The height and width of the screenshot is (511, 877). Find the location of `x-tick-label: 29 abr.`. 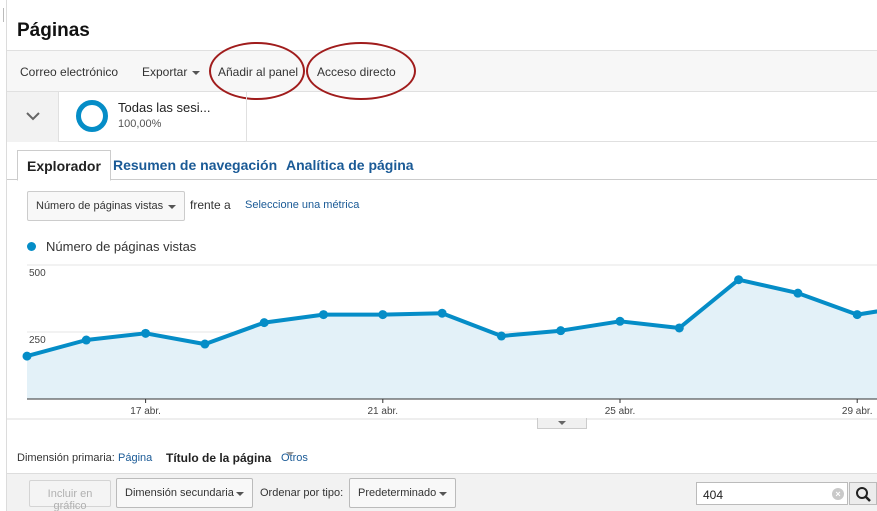

x-tick-label: 29 abr. is located at coordinates (857, 411).